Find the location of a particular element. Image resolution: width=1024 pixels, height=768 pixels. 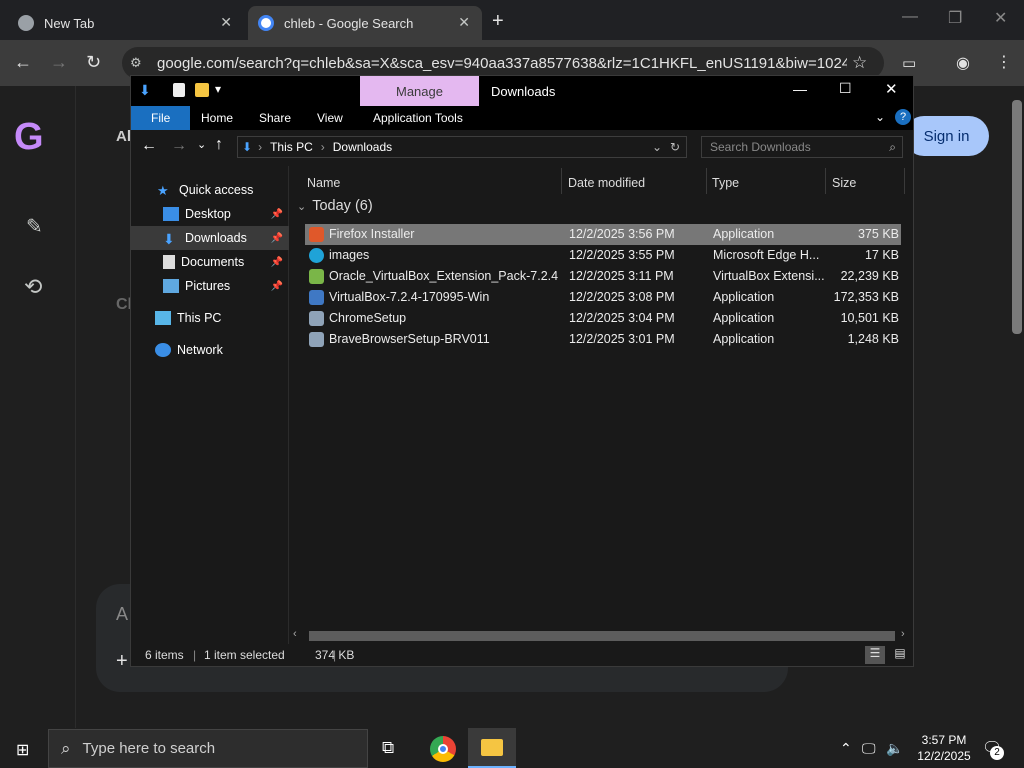

tab-home: Home is located at coordinates (217, 118).